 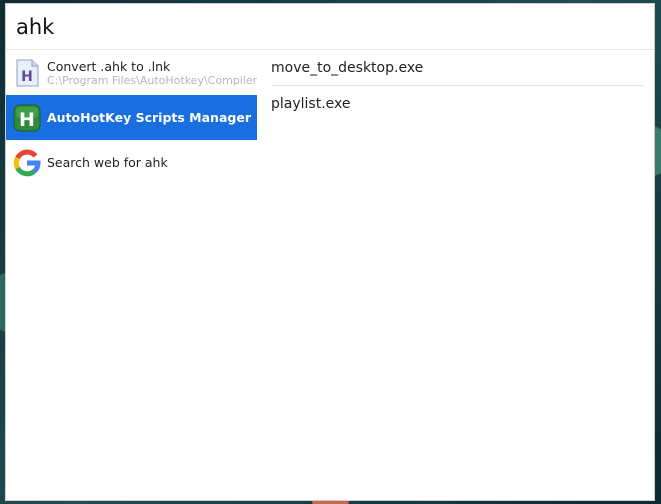 I want to click on search-bar, so click(x=330, y=27).